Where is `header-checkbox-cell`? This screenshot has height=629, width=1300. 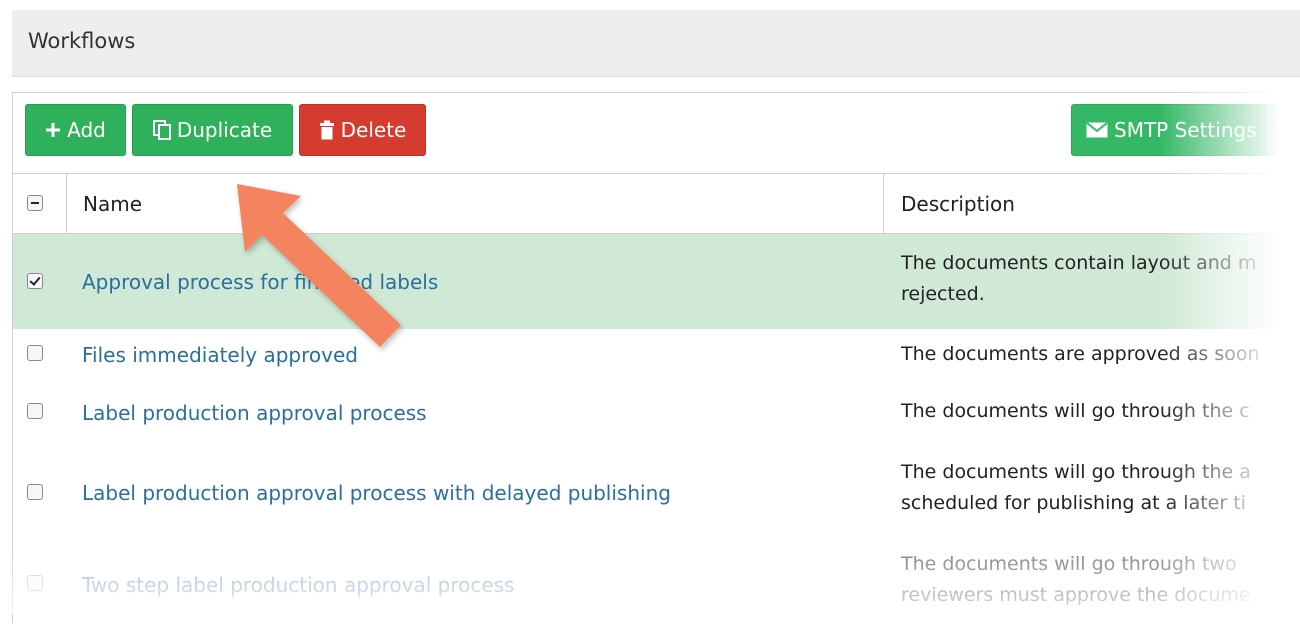 header-checkbox-cell is located at coordinates (40, 203).